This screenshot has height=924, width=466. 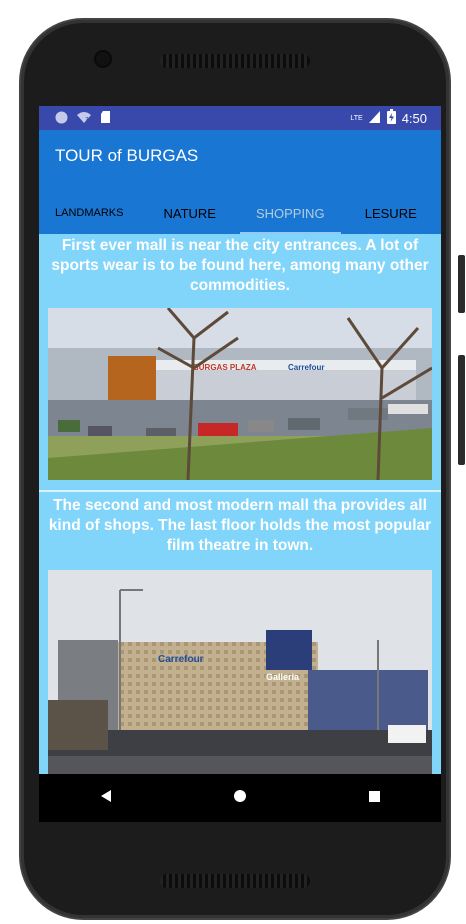 I want to click on tab-landmarks: LANDMARKS, so click(x=89, y=213).